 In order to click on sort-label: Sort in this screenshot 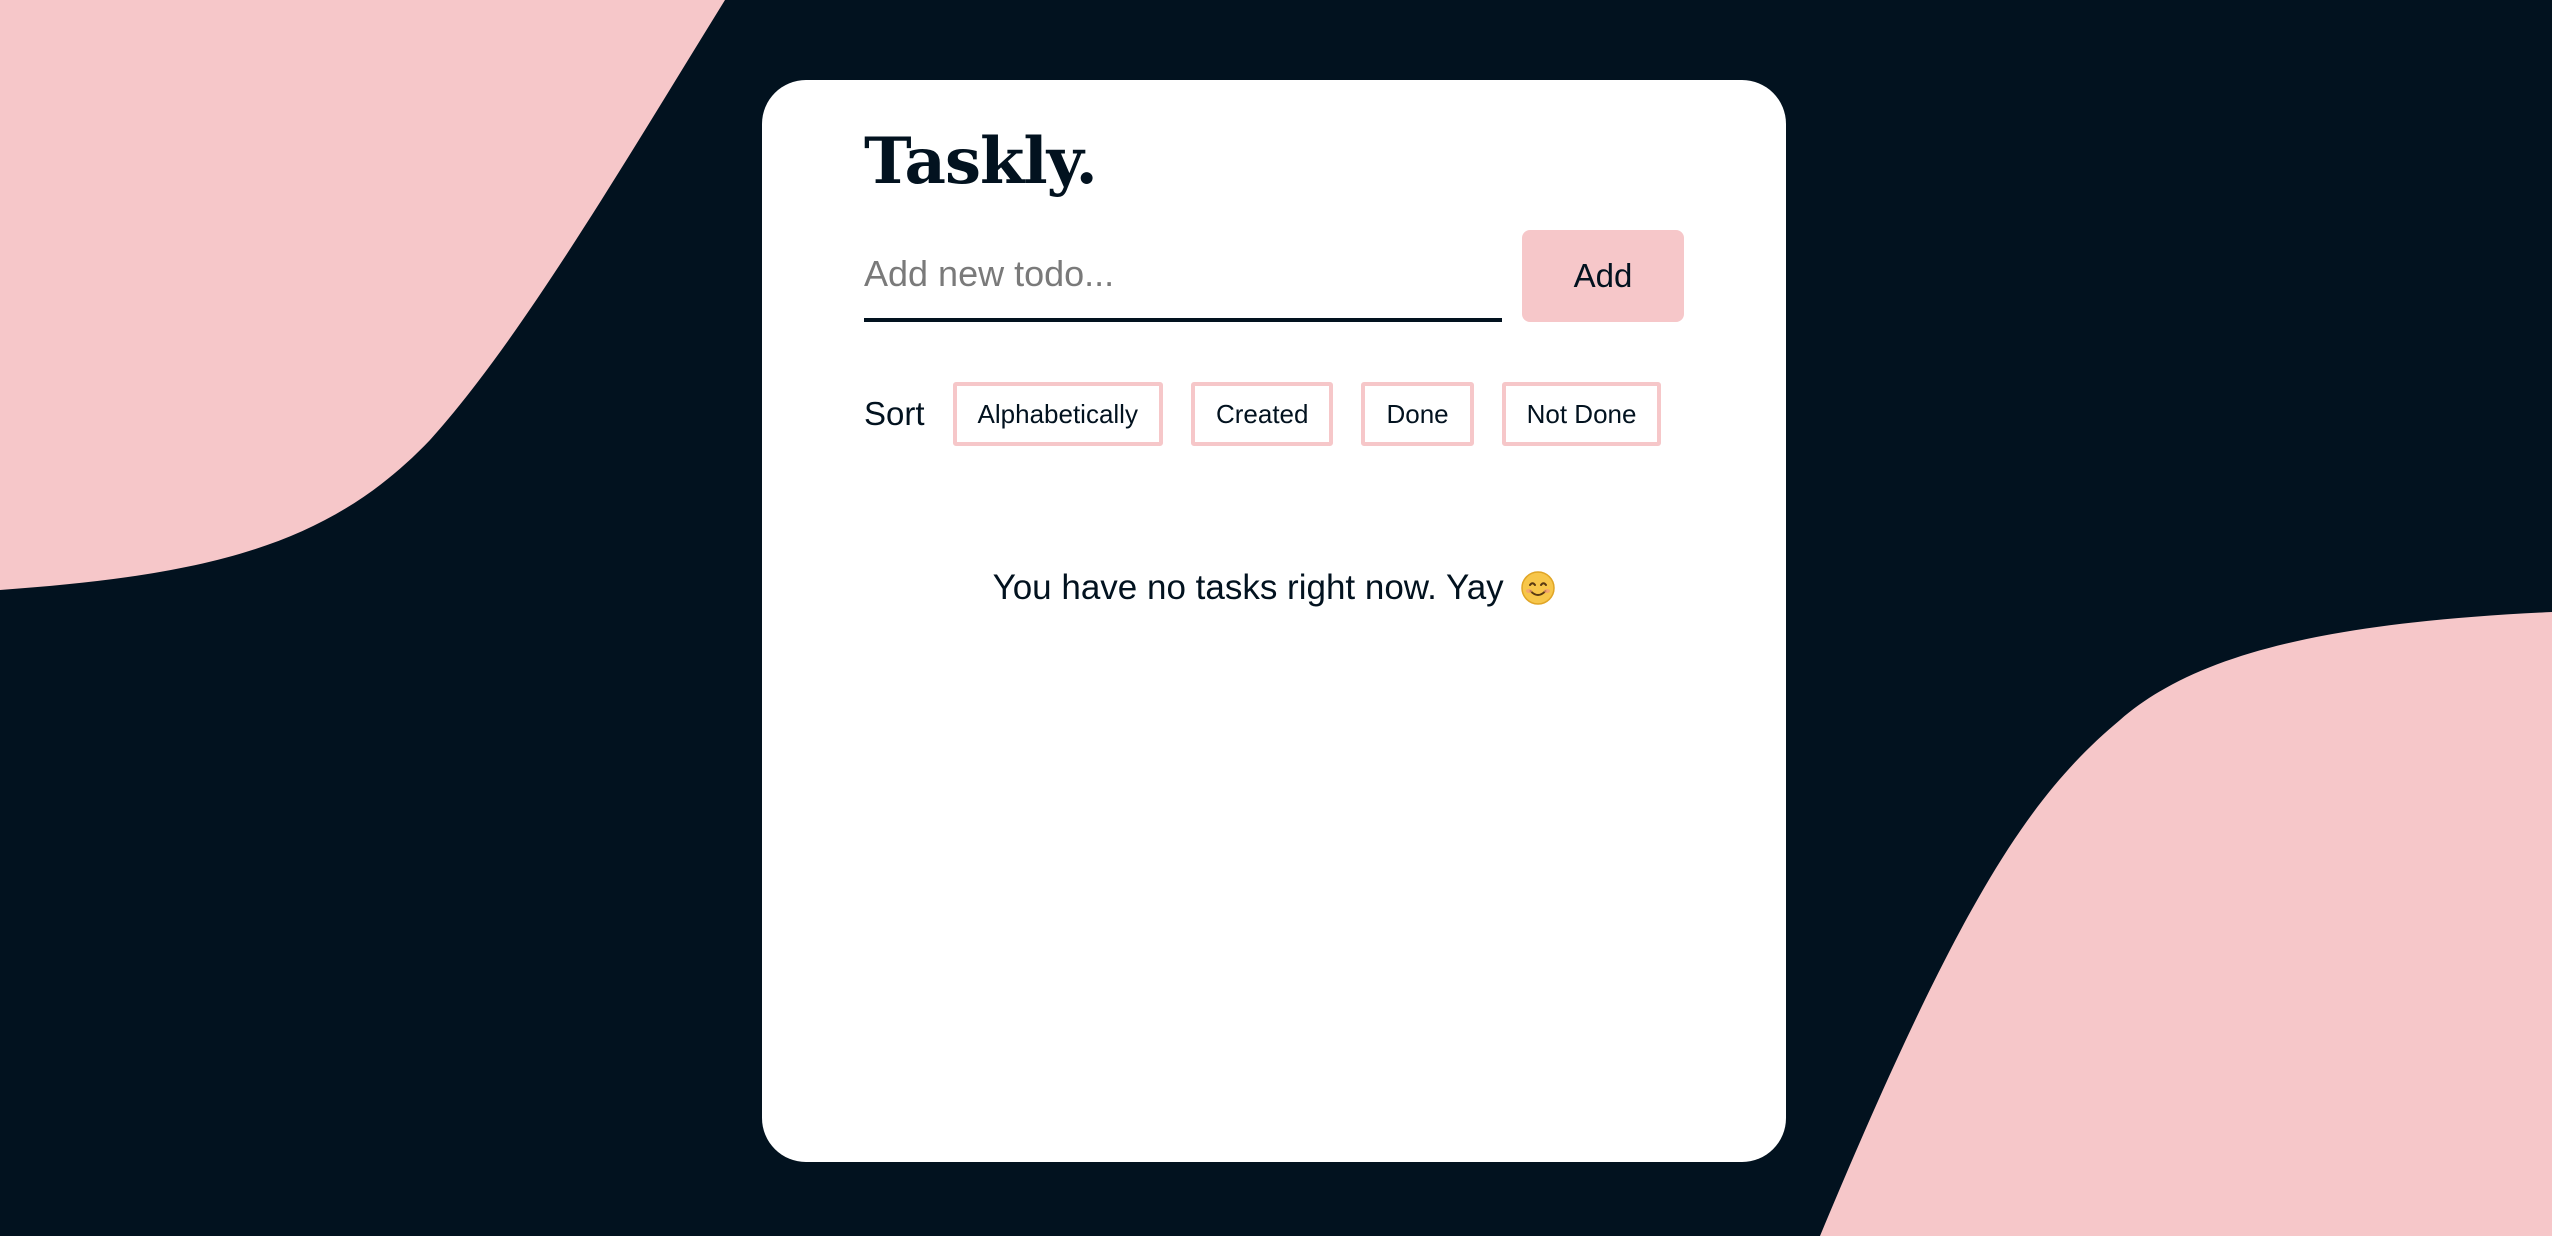, I will do `click(894, 413)`.